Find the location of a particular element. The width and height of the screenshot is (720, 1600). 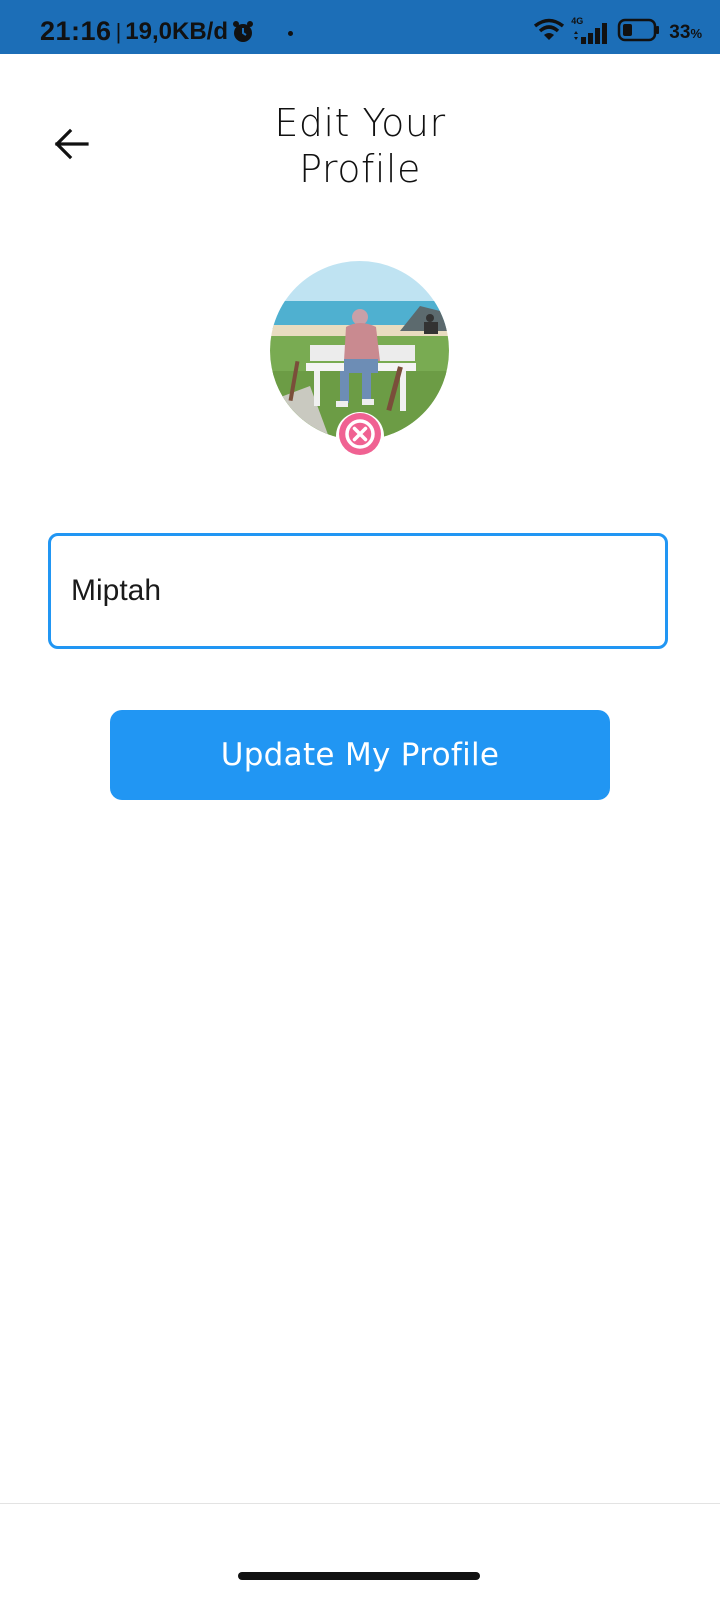

status-left: 21:16 | 19,0KB/d is located at coordinates (148, 31).